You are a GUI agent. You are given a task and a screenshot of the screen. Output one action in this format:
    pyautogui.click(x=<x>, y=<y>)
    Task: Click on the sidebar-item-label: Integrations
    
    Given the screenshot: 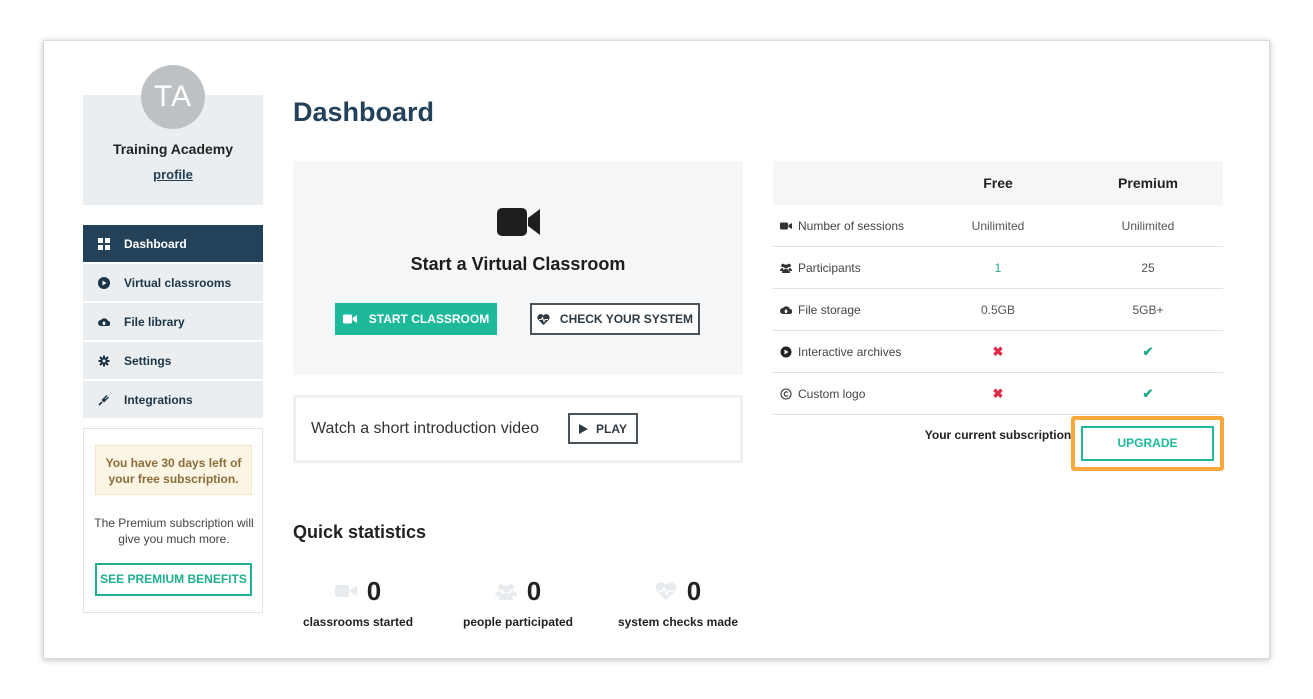 What is the action you would take?
    pyautogui.click(x=158, y=399)
    